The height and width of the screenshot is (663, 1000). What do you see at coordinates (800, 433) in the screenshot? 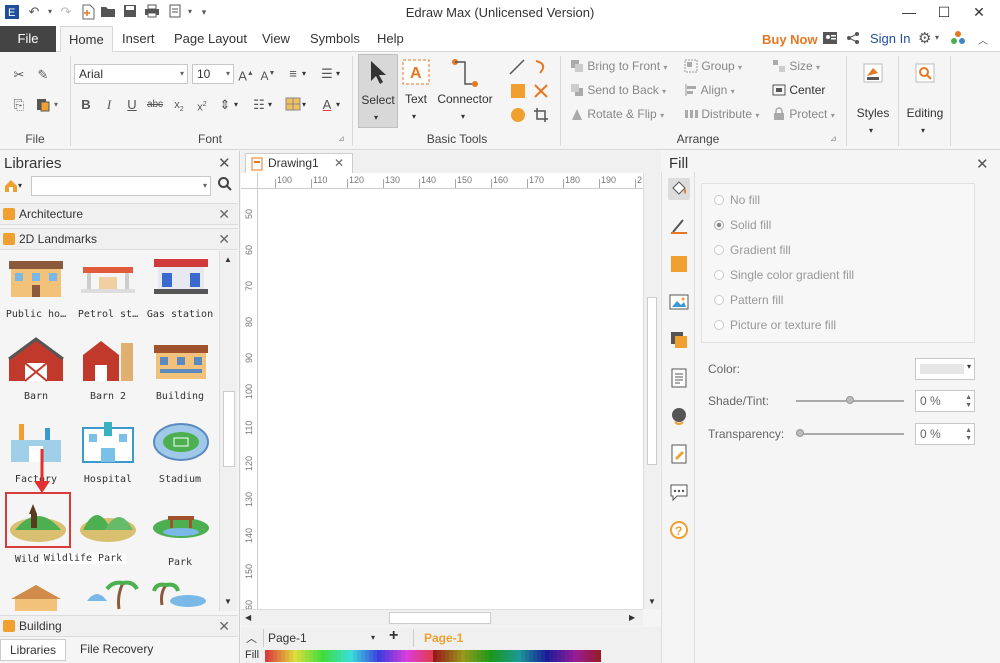
I see `transparency-slider-thumb` at bounding box center [800, 433].